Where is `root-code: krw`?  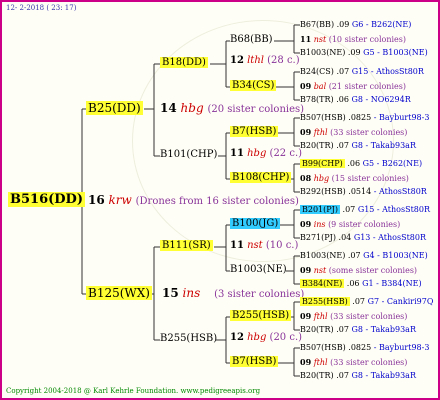 root-code: krw is located at coordinates (120, 200).